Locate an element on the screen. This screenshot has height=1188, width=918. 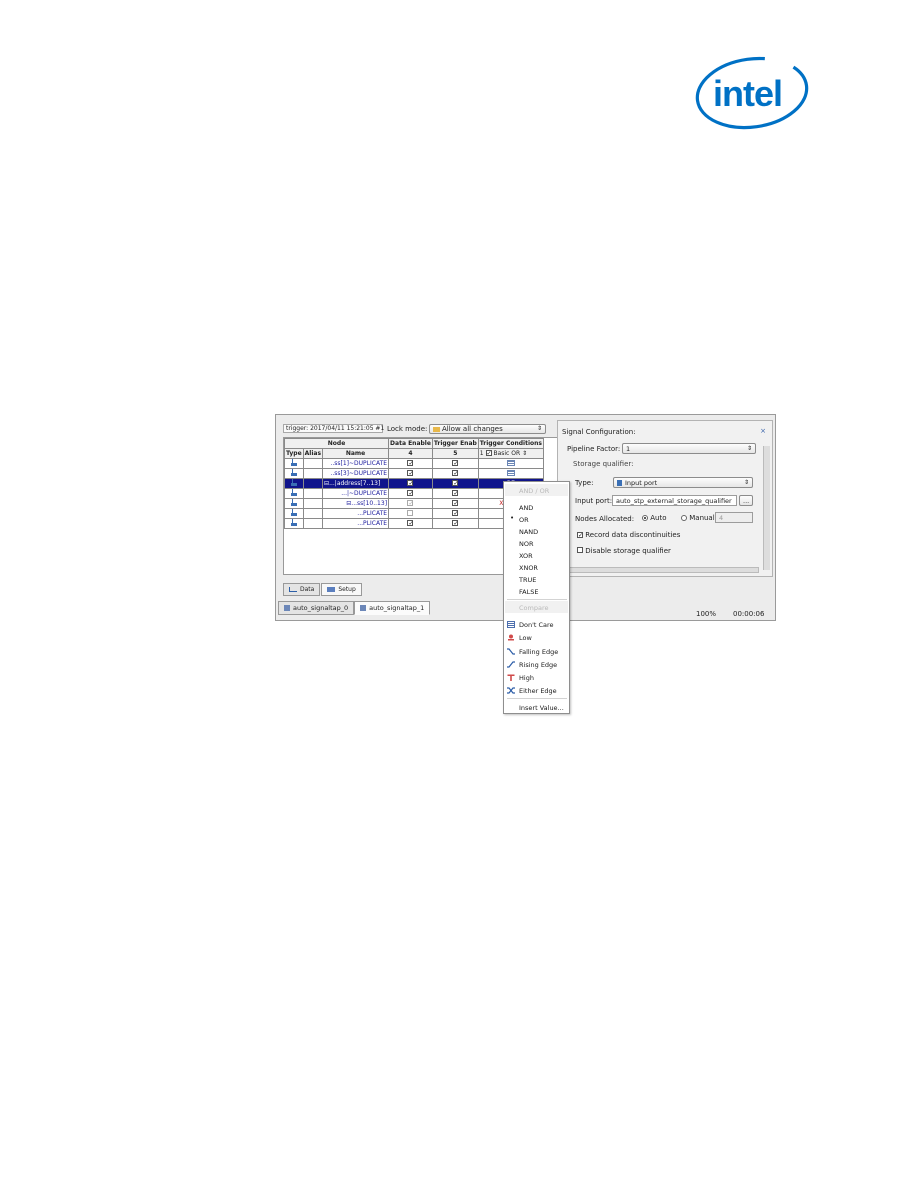
trigger-enable-count: 5 is located at coordinates (455, 453).